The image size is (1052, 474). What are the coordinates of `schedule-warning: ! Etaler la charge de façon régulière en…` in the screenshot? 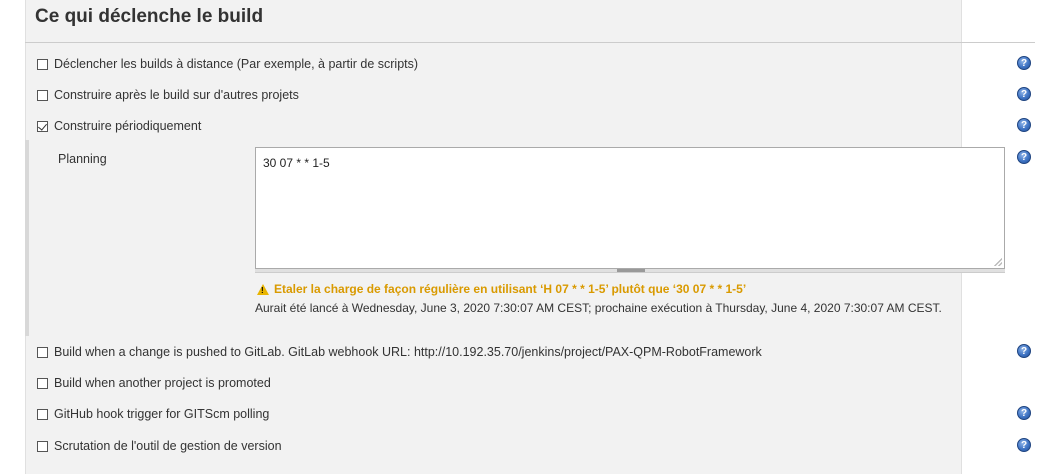 It's located at (501, 289).